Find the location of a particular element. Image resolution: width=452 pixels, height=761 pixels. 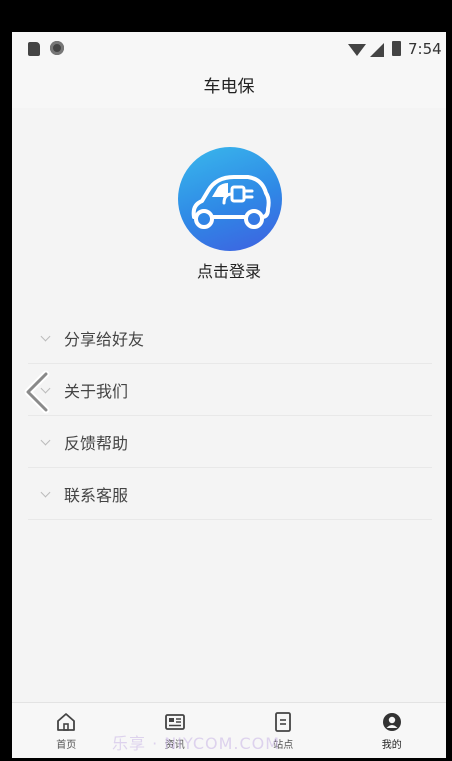

title-bar: 车电保 is located at coordinates (229, 87).